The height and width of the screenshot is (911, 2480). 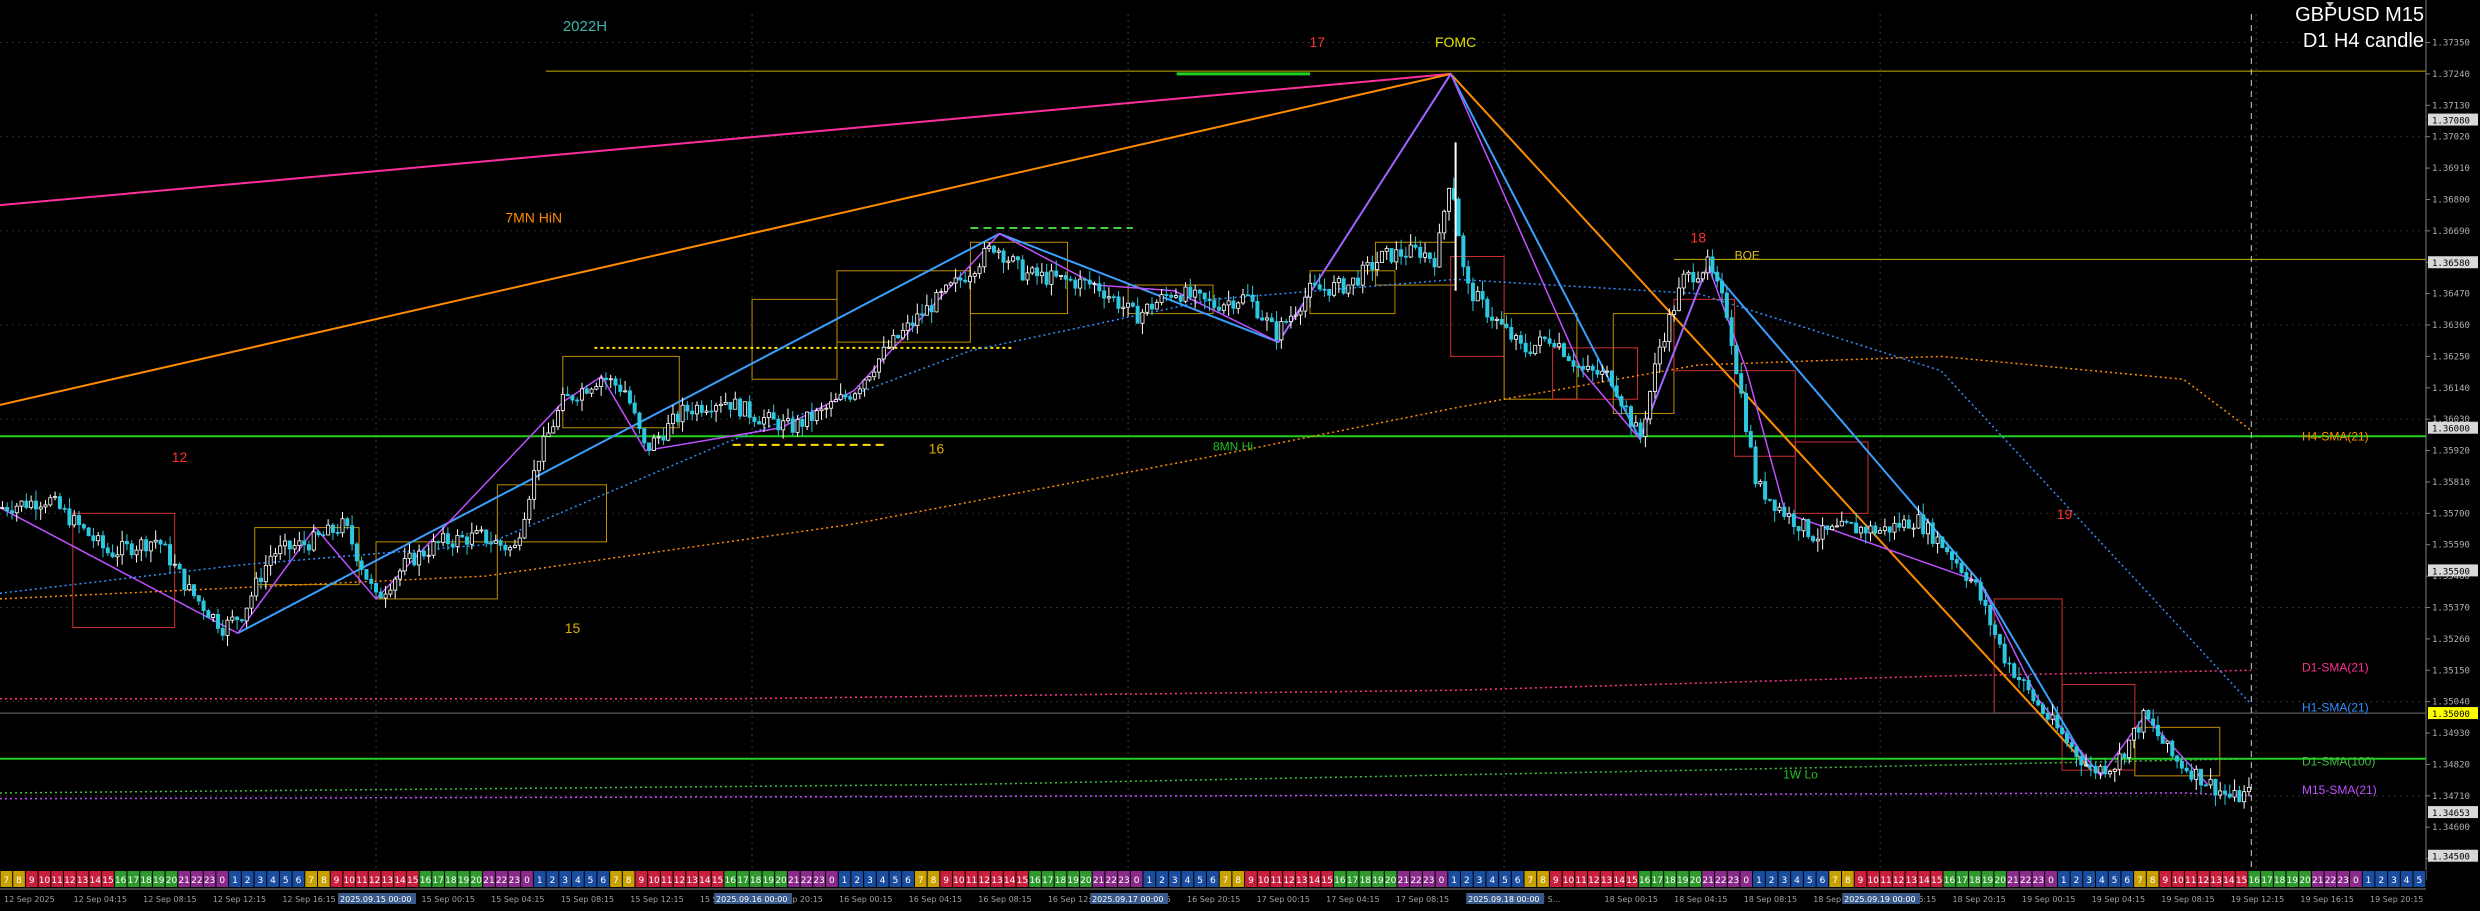 I want to click on hour-cell-label: 14, so click(x=400, y=881).